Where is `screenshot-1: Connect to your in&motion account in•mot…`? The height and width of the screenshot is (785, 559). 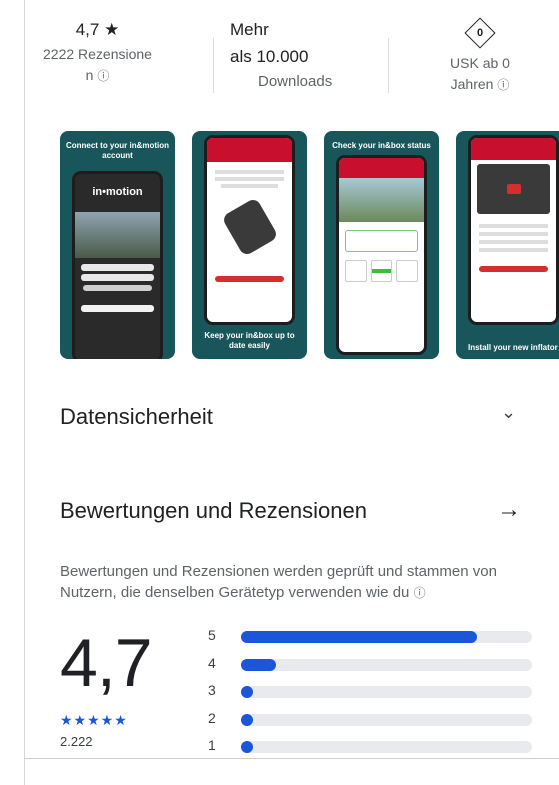 screenshot-1: Connect to your in&motion account in•mot… is located at coordinates (117, 245).